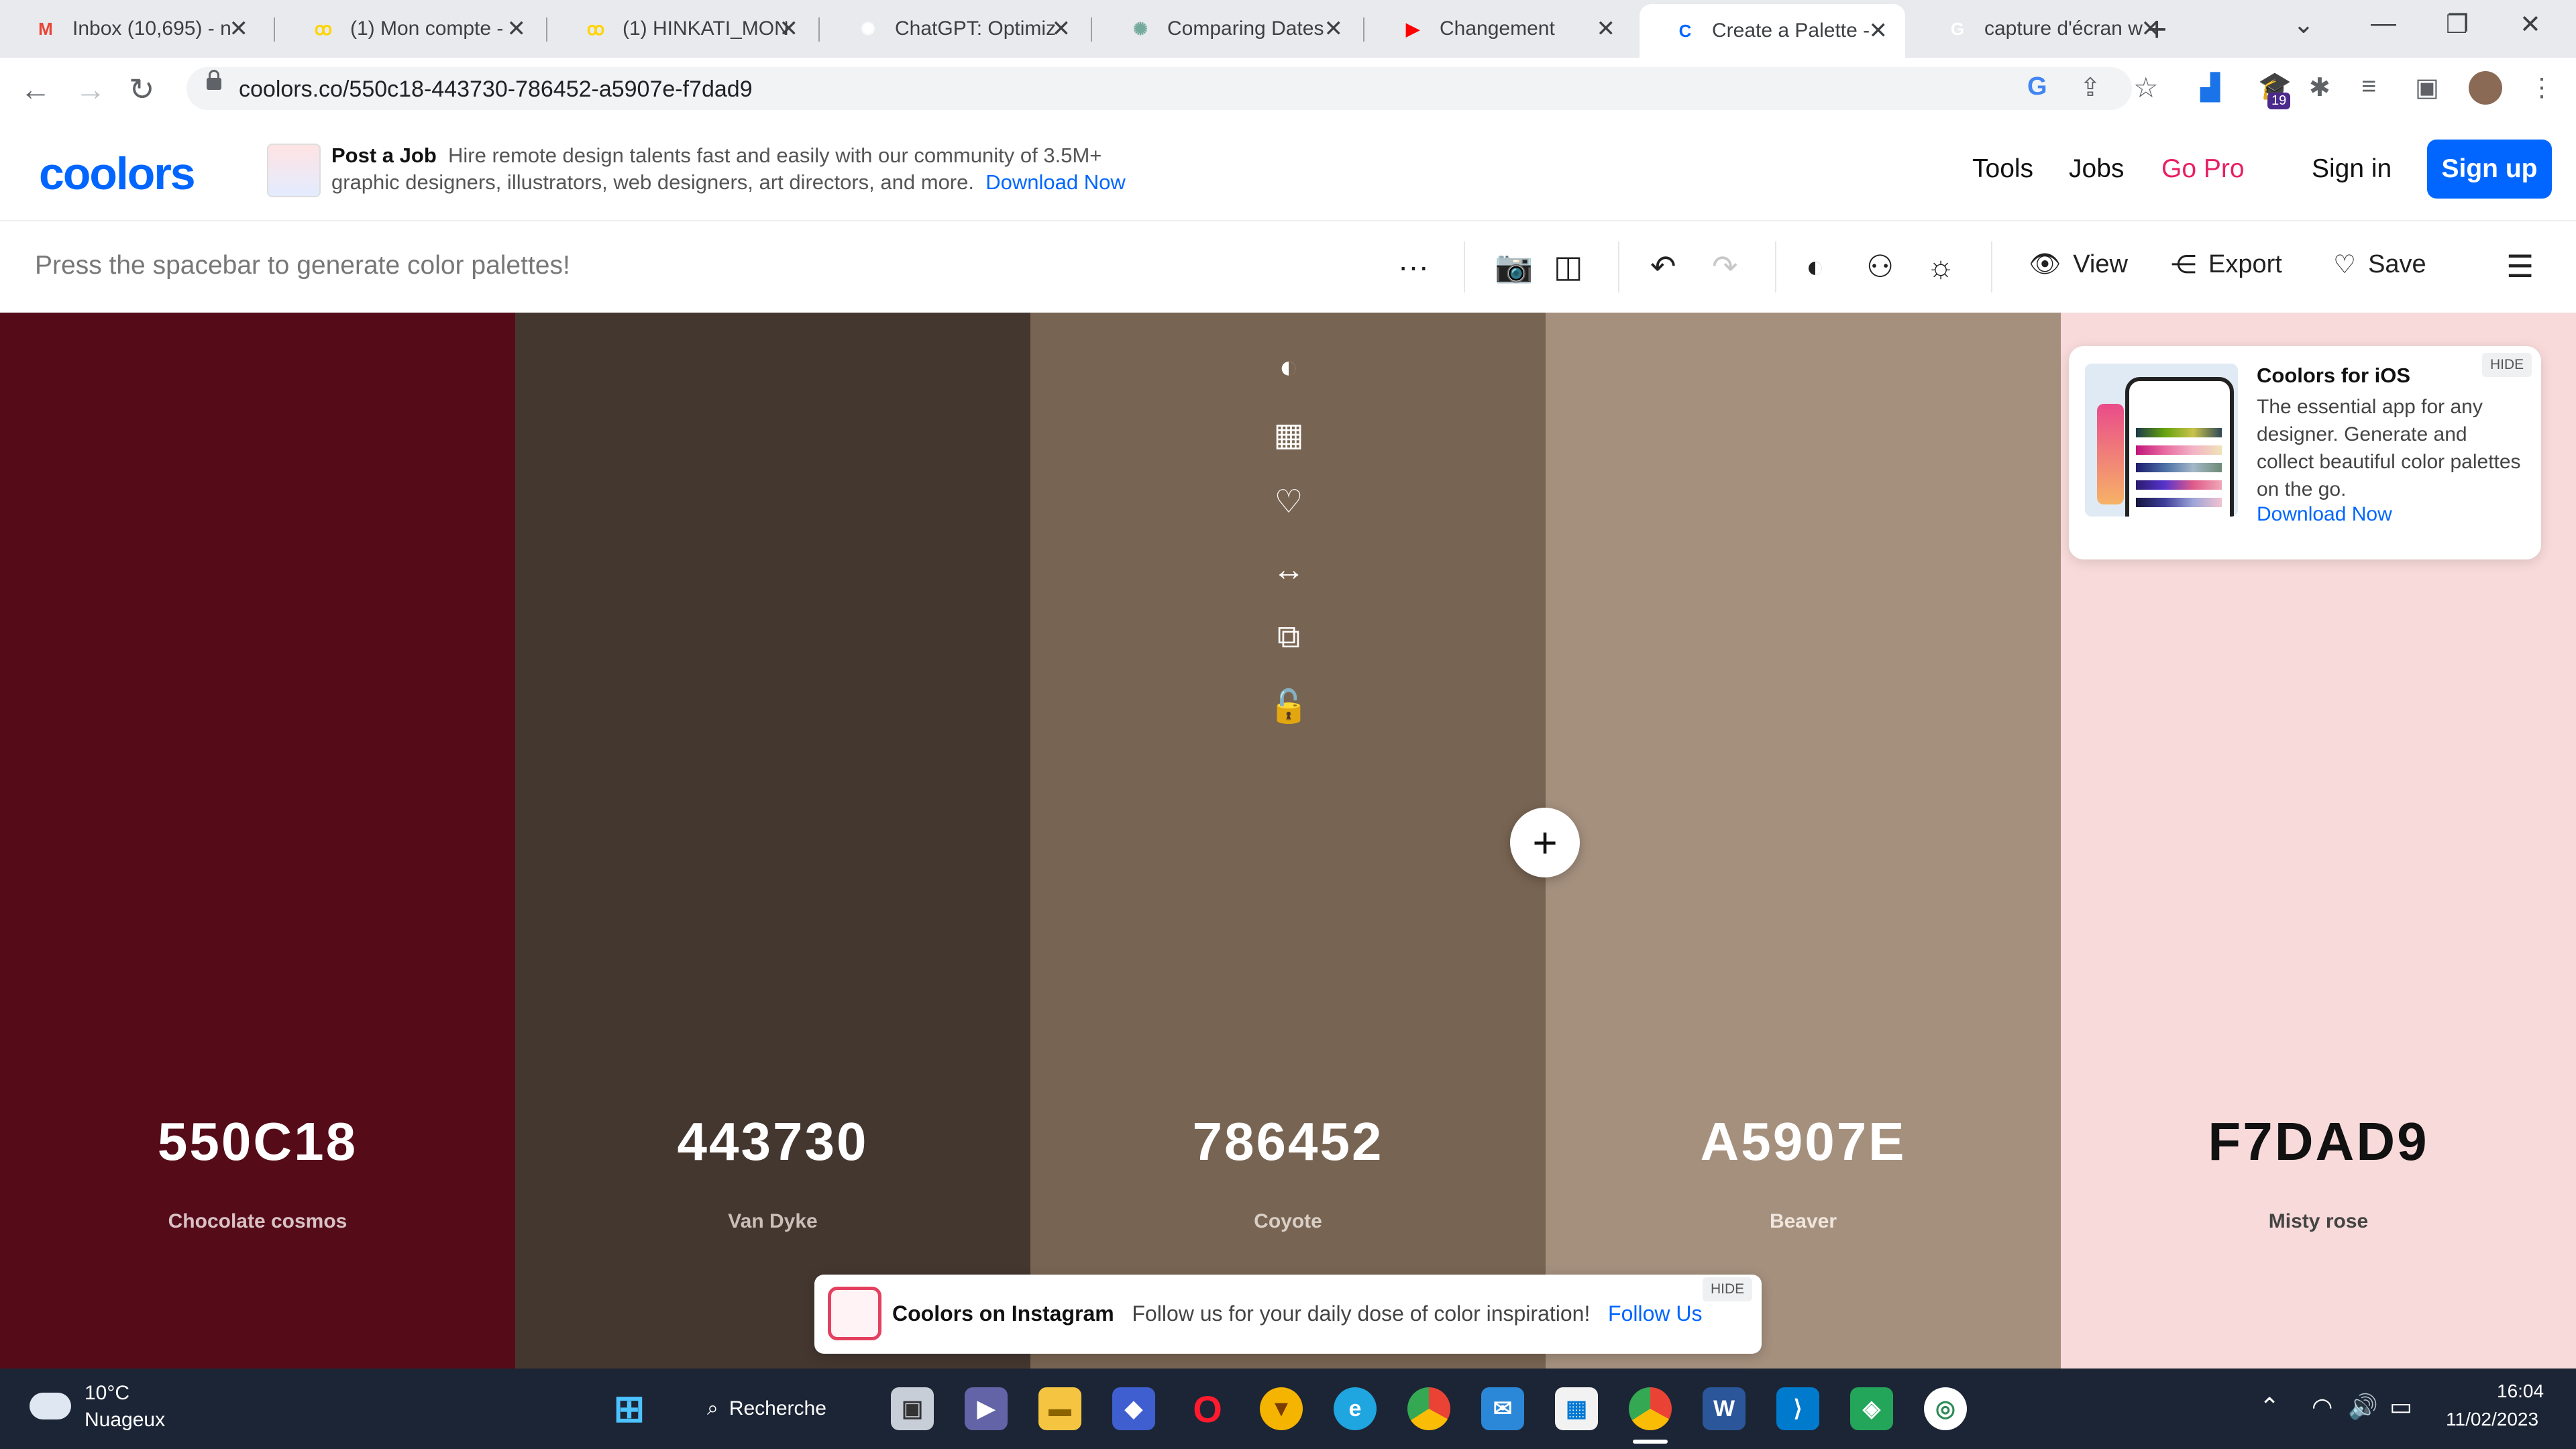 Image resolution: width=2576 pixels, height=1449 pixels. I want to click on tab-search-chevron-icon: ⌄, so click(2303, 24).